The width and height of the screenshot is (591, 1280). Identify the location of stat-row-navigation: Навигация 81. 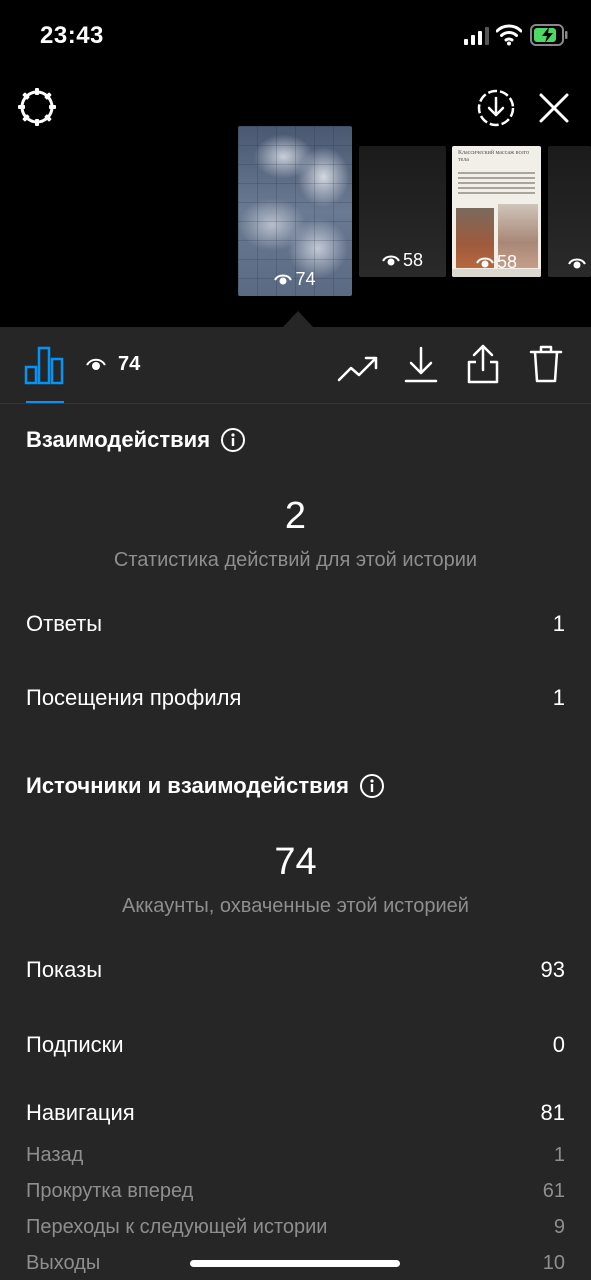
(295, 1112).